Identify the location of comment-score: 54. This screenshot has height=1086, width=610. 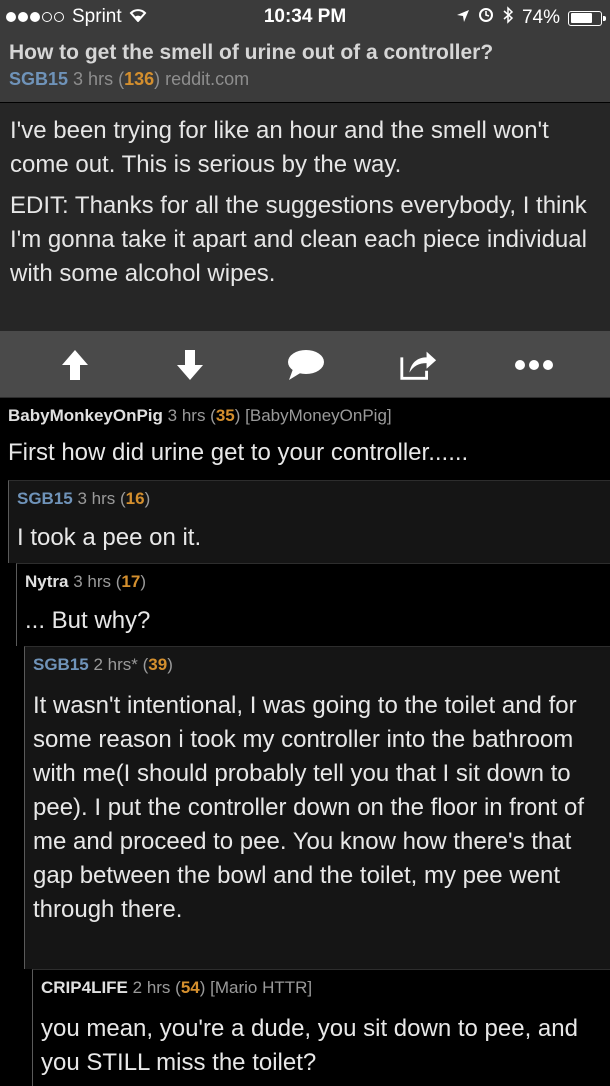
(190, 987).